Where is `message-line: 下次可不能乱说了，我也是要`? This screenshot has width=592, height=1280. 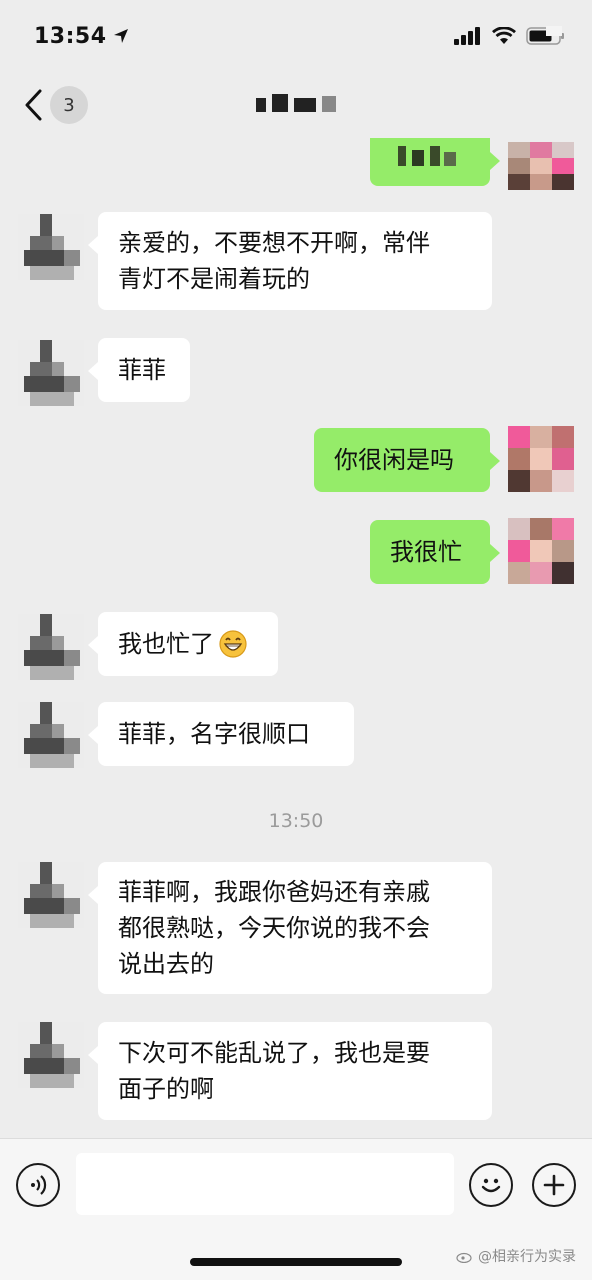 message-line: 下次可不能乱说了，我也是要 is located at coordinates (274, 1053).